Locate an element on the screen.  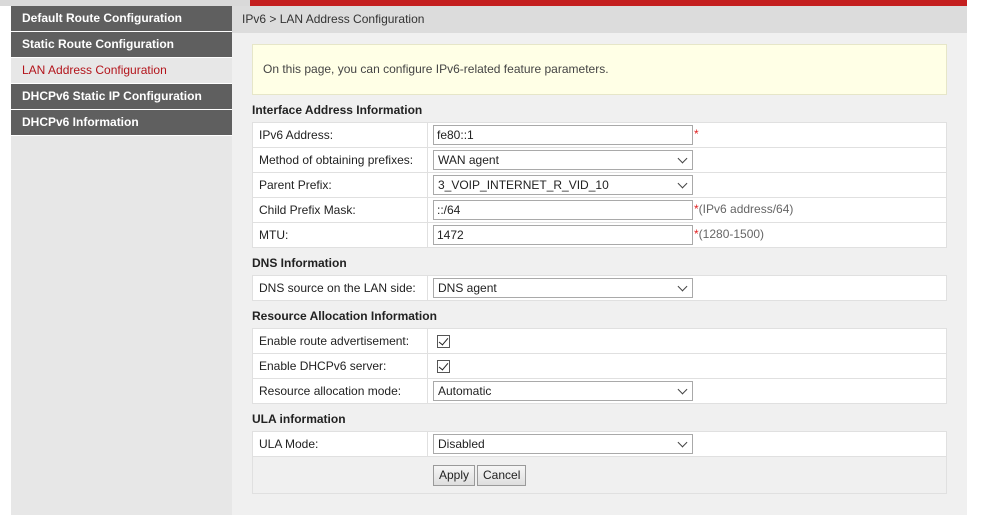
form-row: Resource allocation mode: Automatic is located at coordinates (599, 391).